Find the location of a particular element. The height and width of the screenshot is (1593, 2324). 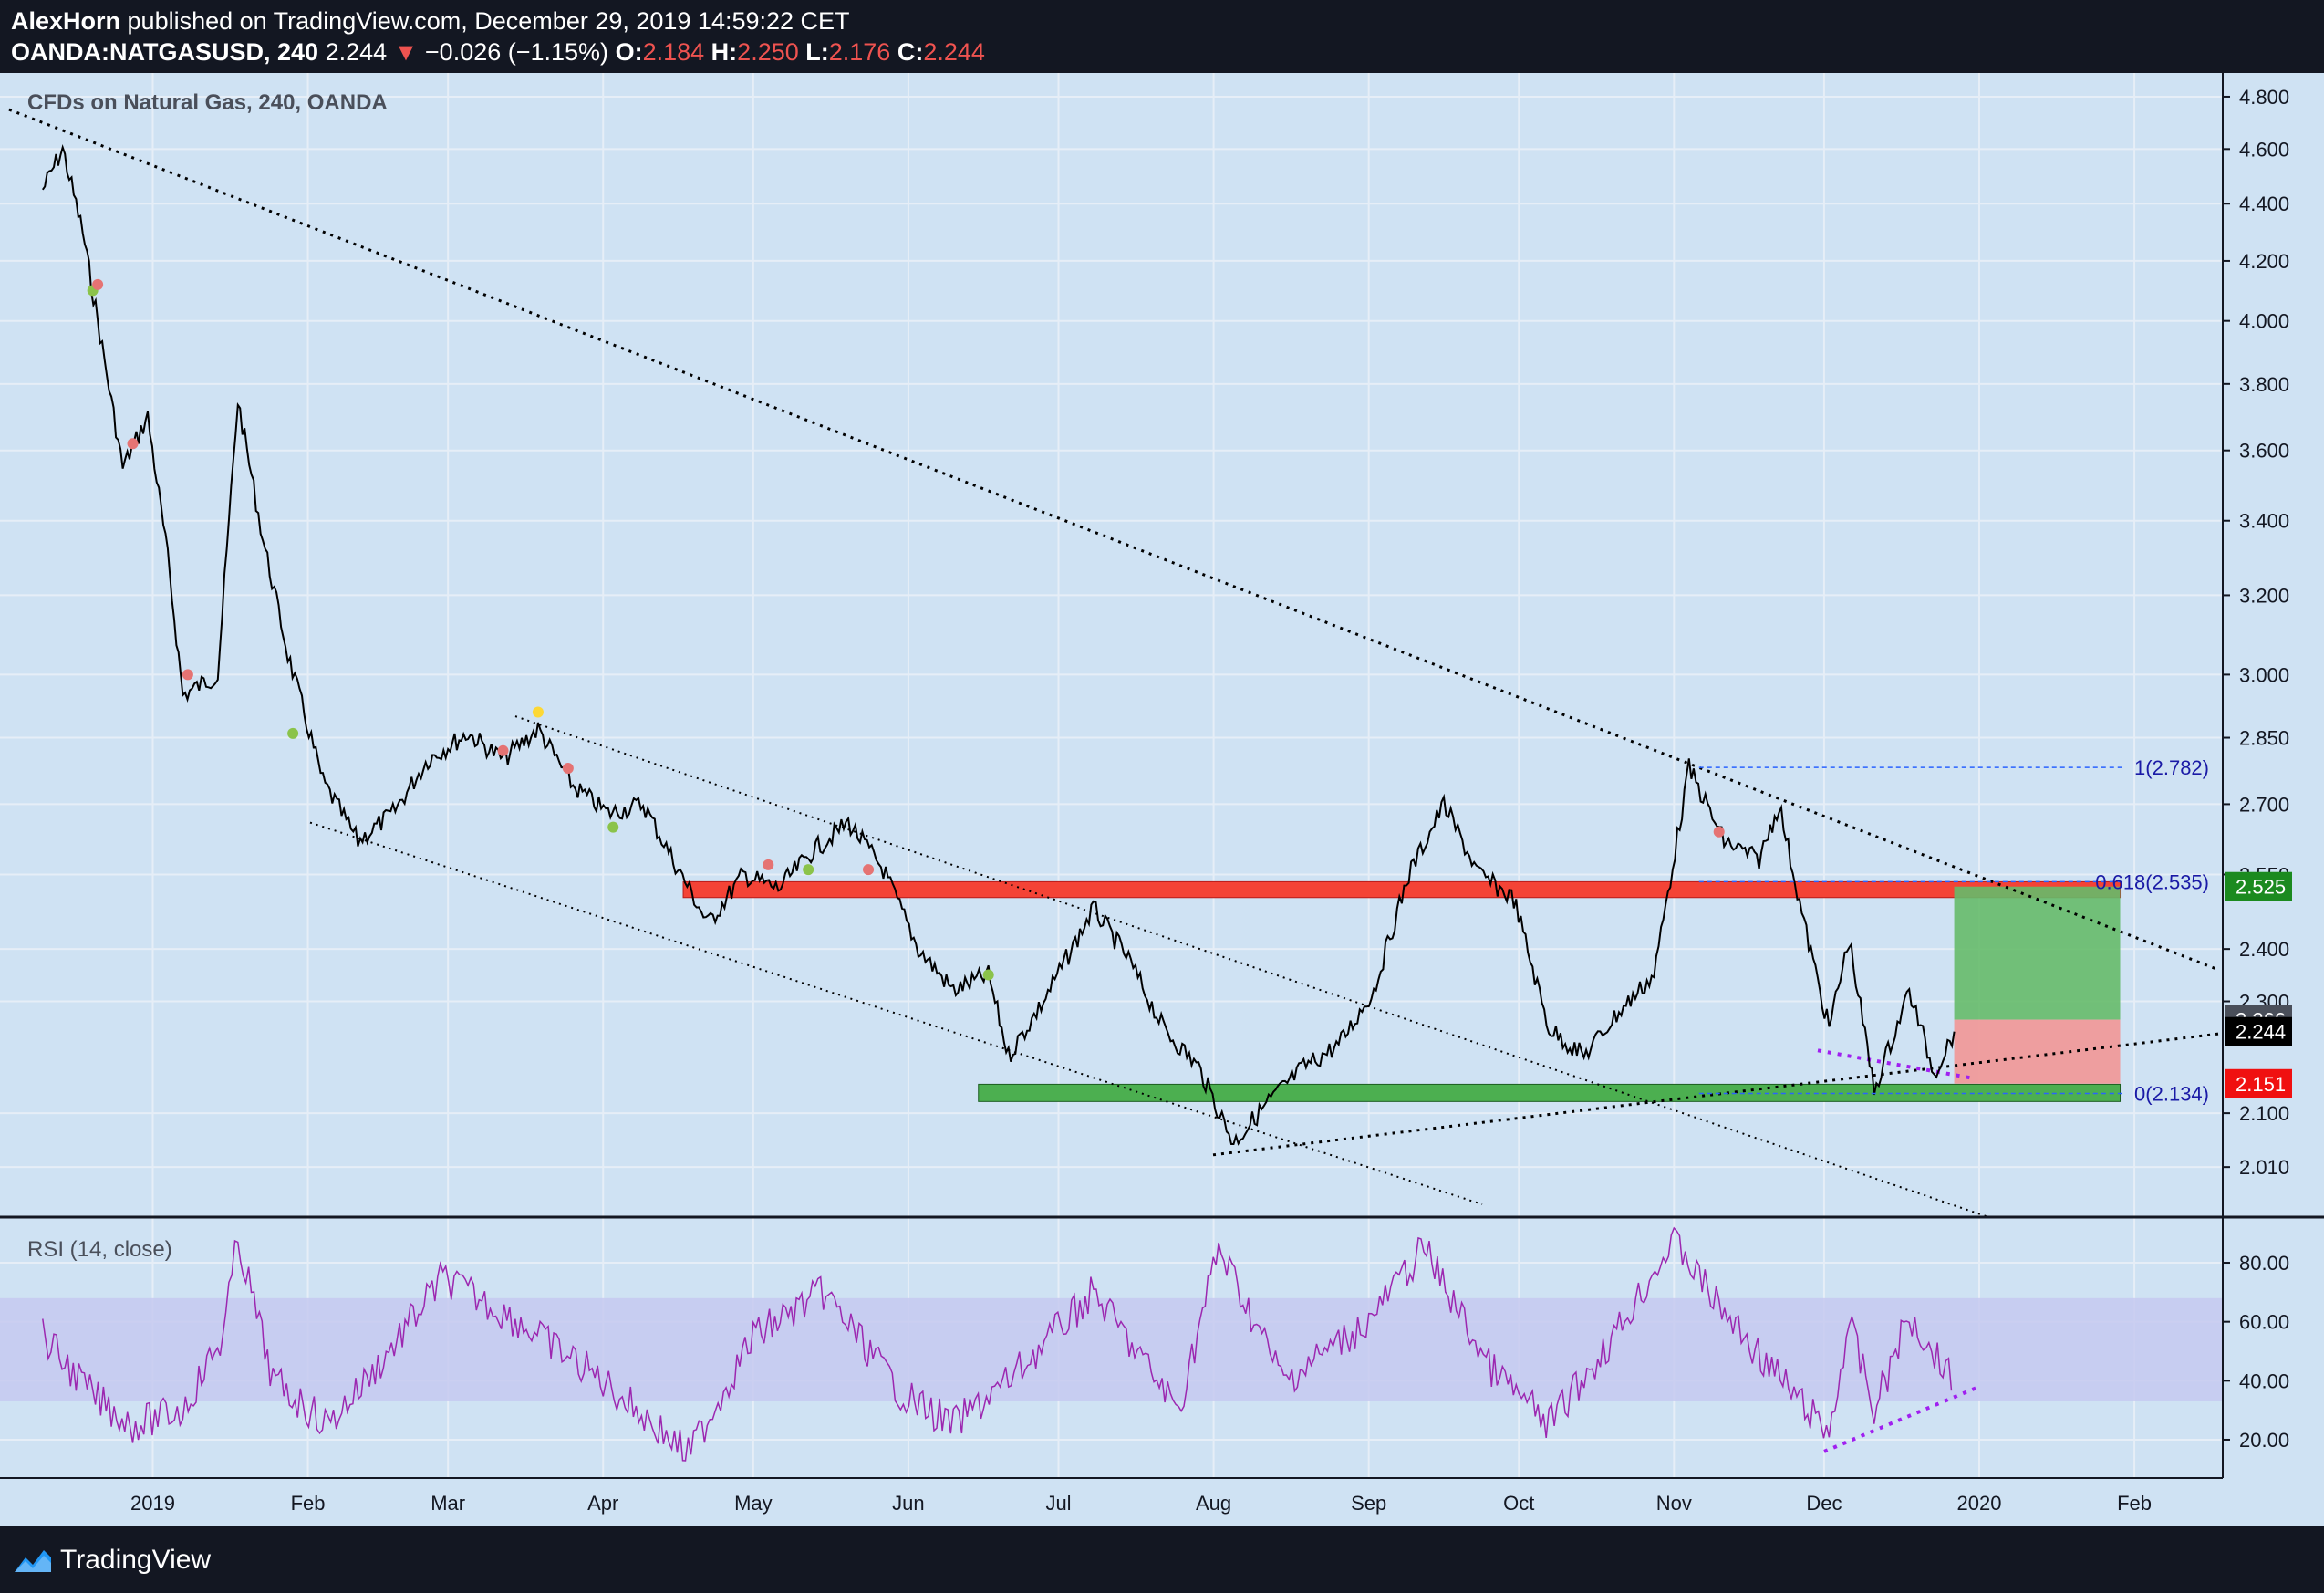

time-tick-label: 2020 is located at coordinates (1980, 1503).